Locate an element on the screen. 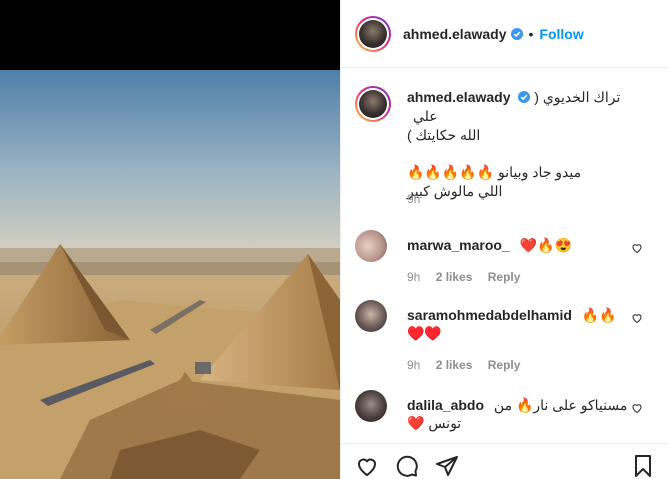 This screenshot has height=479, width=668. bookmark-icon is located at coordinates (643, 466).